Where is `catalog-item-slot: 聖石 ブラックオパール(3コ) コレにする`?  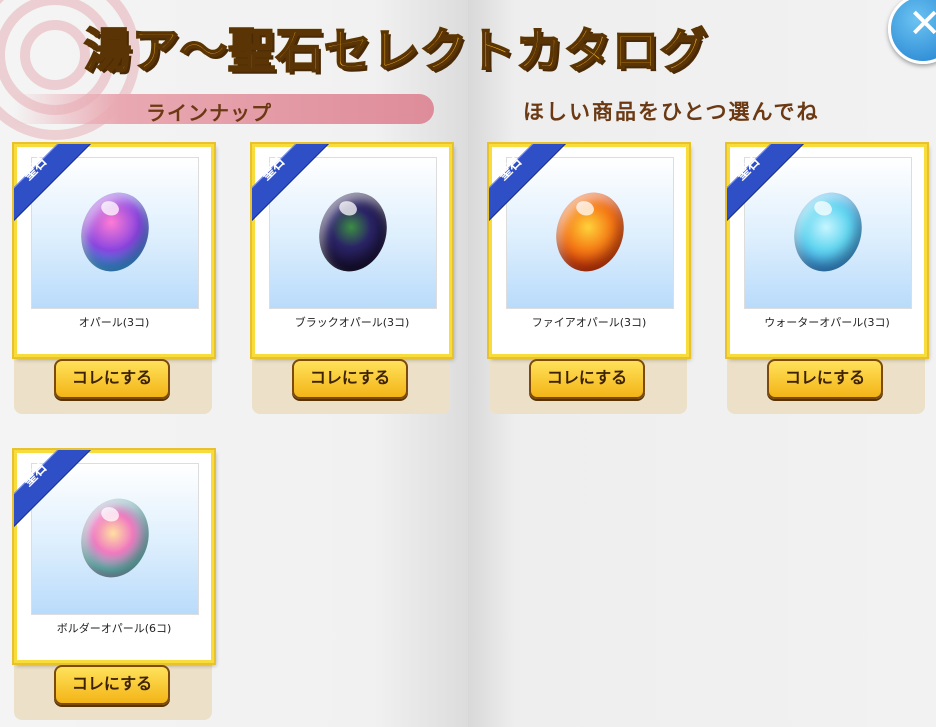
catalog-item-slot: 聖石 ブラックオパール(3コ) コレにする is located at coordinates (352, 279).